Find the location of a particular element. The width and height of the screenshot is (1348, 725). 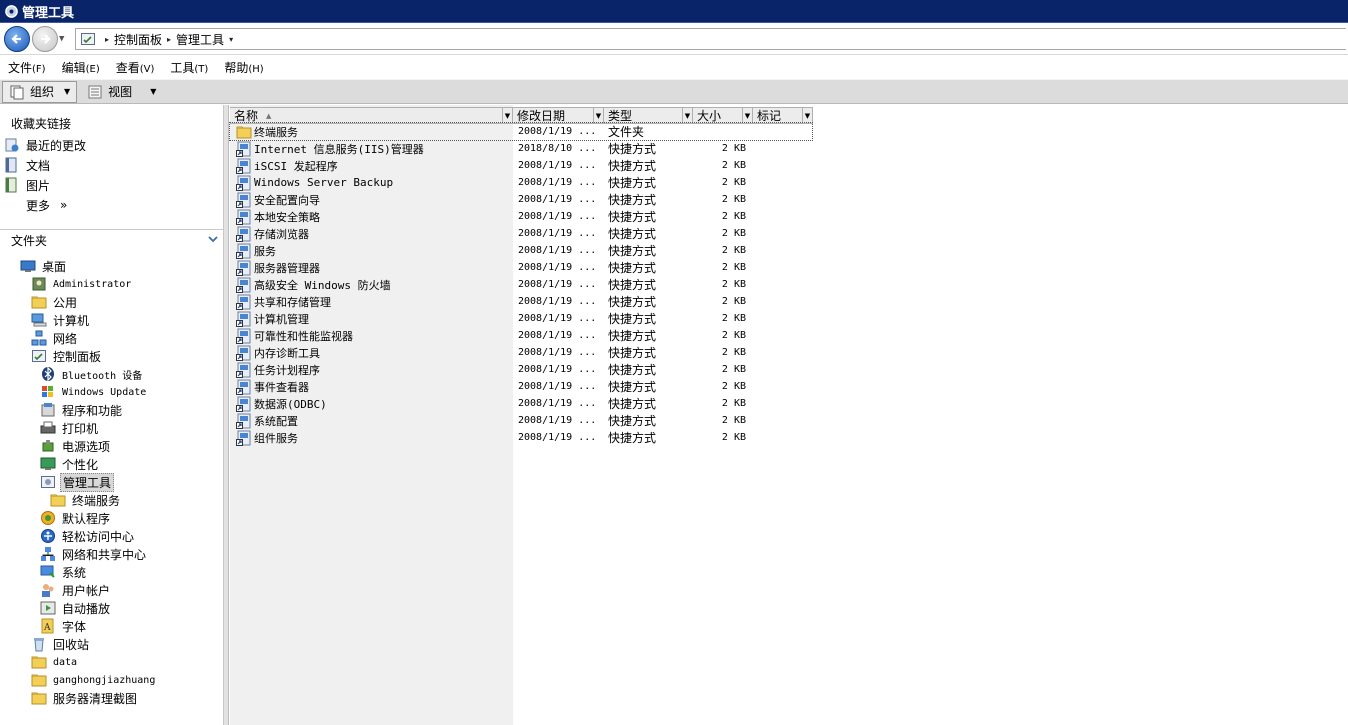

tree-node: 终端服务 is located at coordinates (86, 500).